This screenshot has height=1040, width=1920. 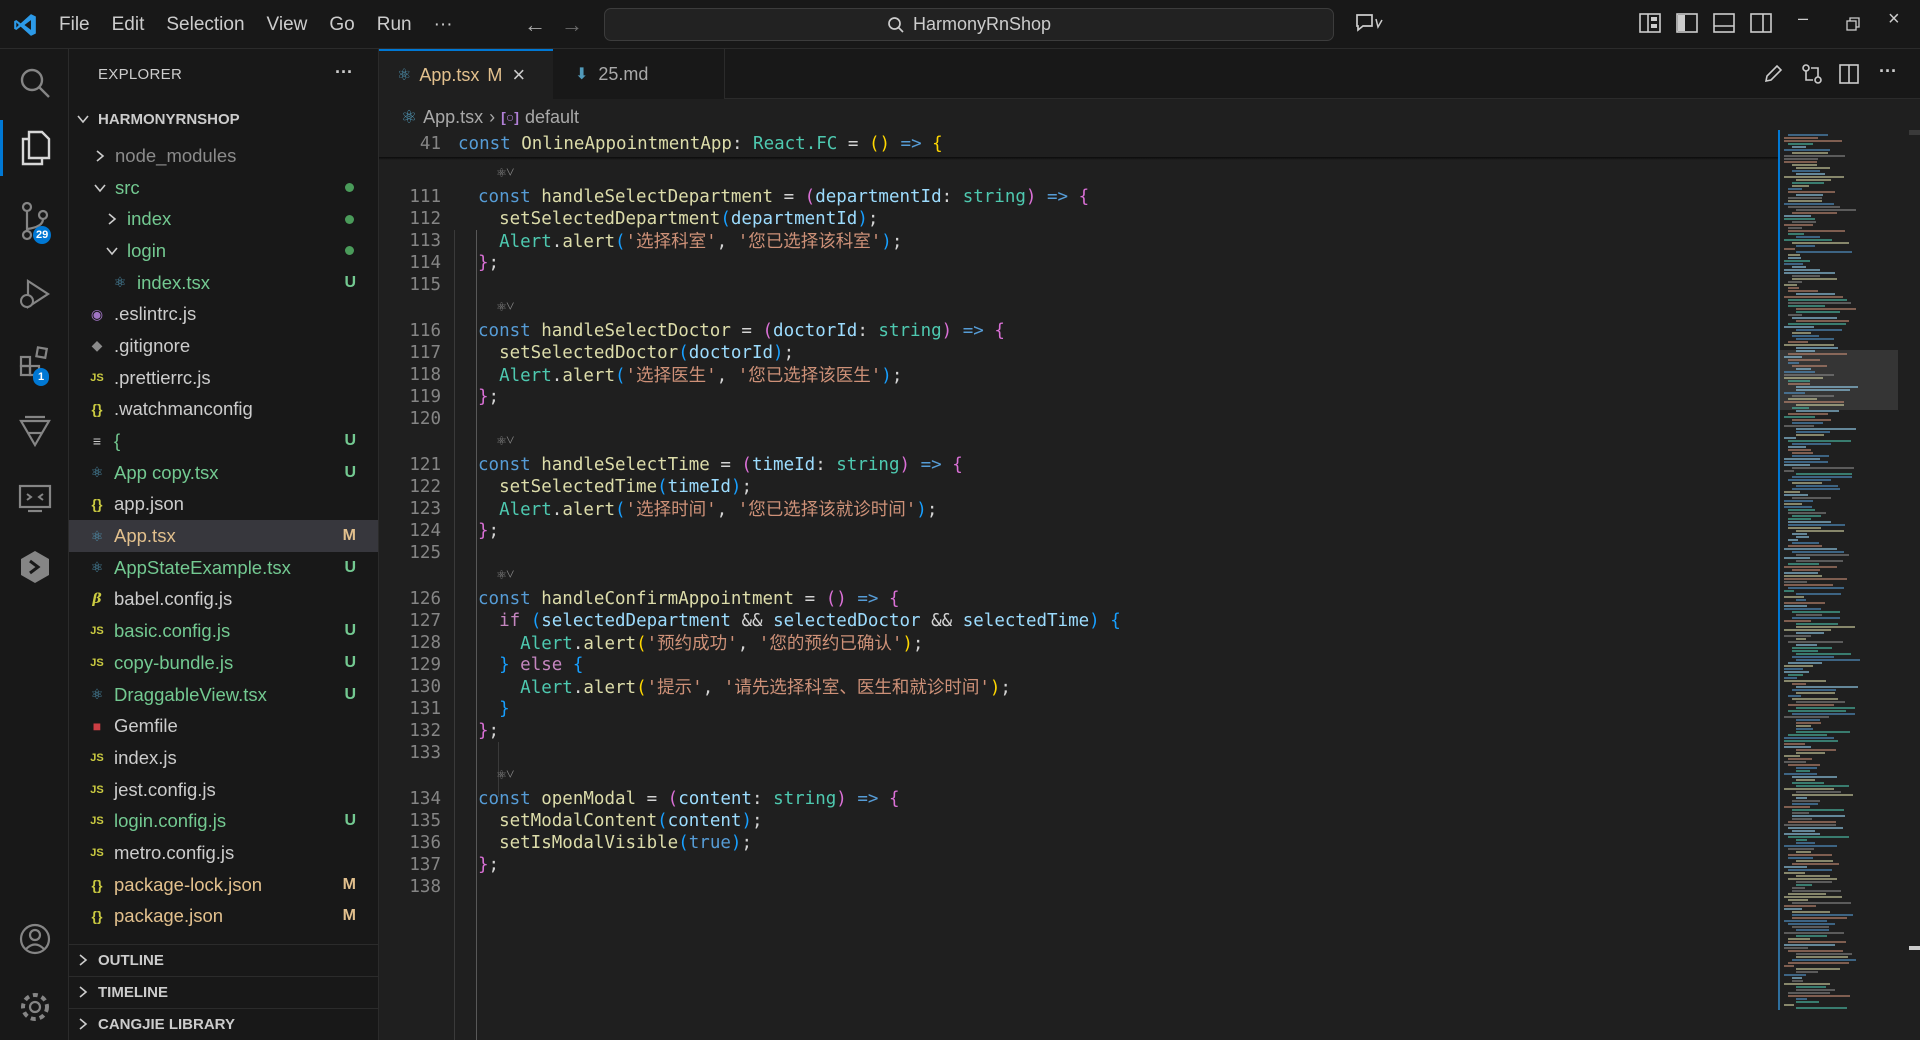 What do you see at coordinates (223, 473) in the screenshot?
I see `tree-item-app-copy-tsx: ⚛ App copy.tsx U` at bounding box center [223, 473].